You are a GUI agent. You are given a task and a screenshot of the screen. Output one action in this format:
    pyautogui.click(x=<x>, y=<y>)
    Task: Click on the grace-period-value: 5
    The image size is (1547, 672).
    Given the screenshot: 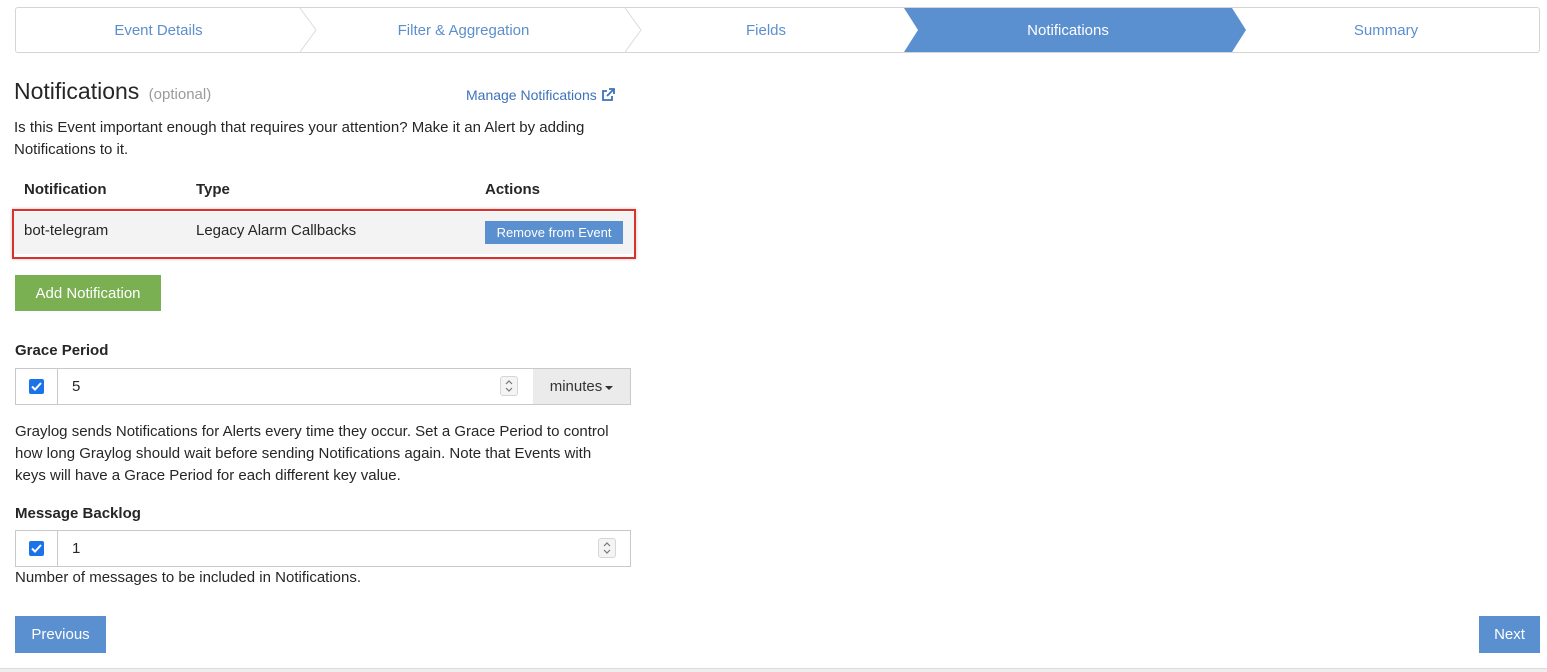 What is the action you would take?
    pyautogui.click(x=76, y=386)
    